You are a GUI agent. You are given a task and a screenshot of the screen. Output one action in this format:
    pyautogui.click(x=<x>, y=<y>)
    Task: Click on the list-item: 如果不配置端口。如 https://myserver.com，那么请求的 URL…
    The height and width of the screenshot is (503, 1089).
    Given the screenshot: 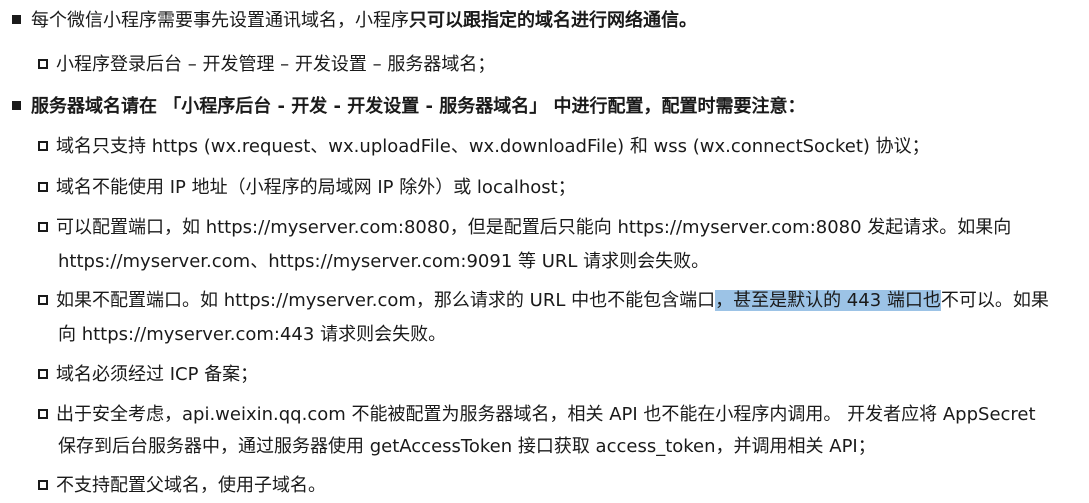 What is the action you would take?
    pyautogui.click(x=543, y=300)
    